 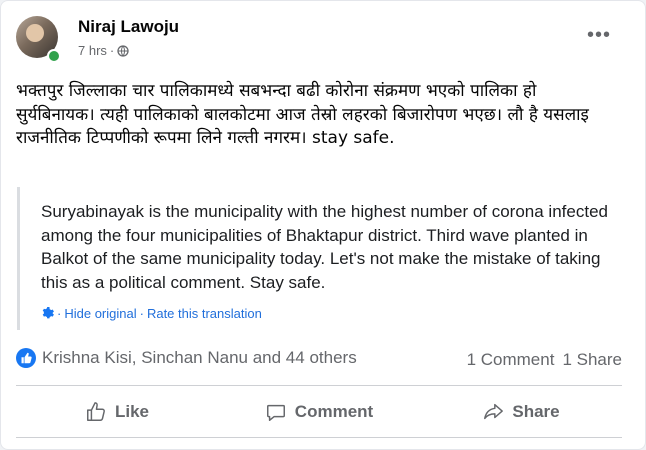 What do you see at coordinates (26, 358) in the screenshot?
I see `like-reaction-icon` at bounding box center [26, 358].